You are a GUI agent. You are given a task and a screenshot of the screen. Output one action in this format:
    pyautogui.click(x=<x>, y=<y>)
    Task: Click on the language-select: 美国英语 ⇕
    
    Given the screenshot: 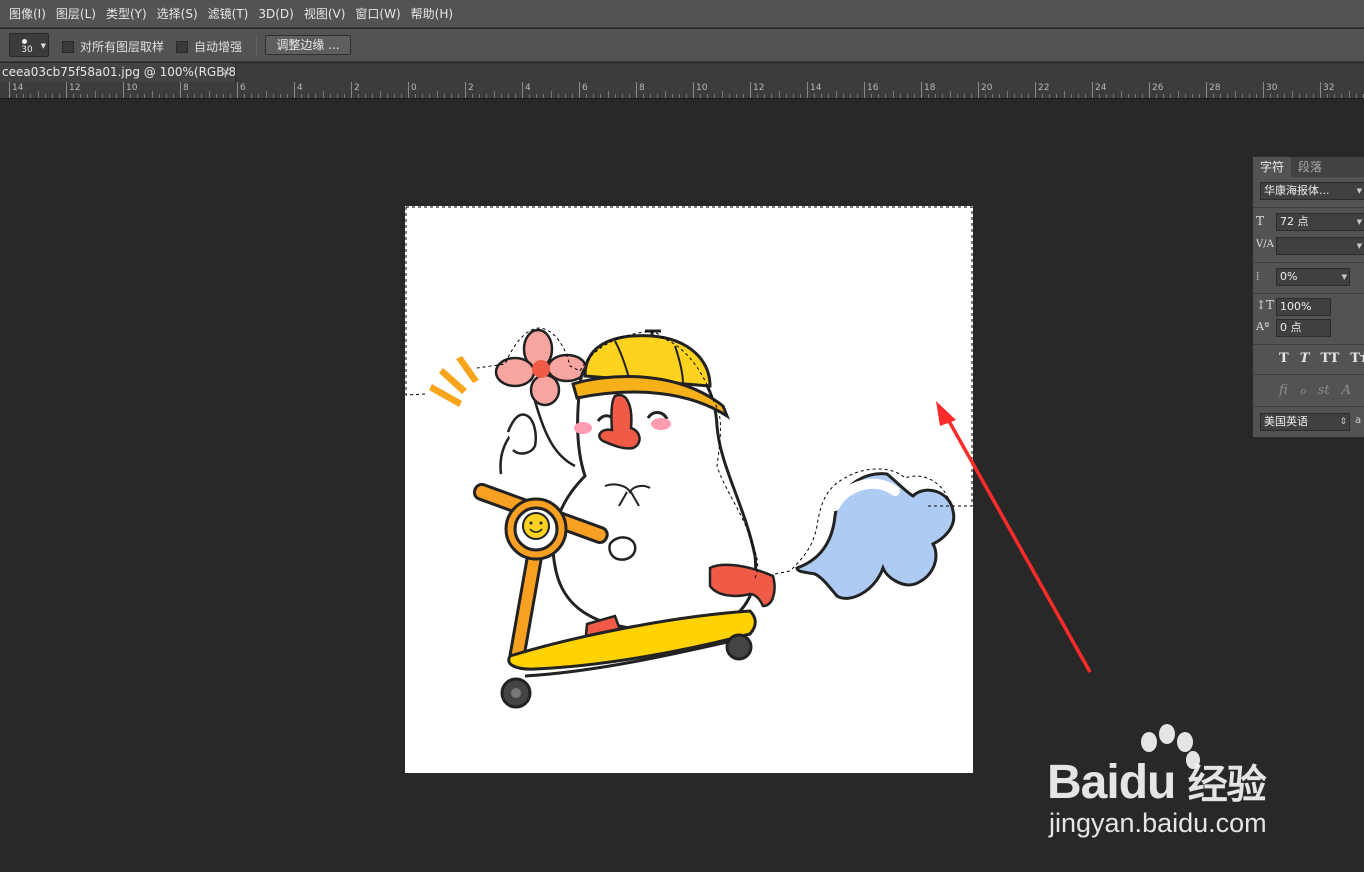 What is the action you would take?
    pyautogui.click(x=1305, y=422)
    